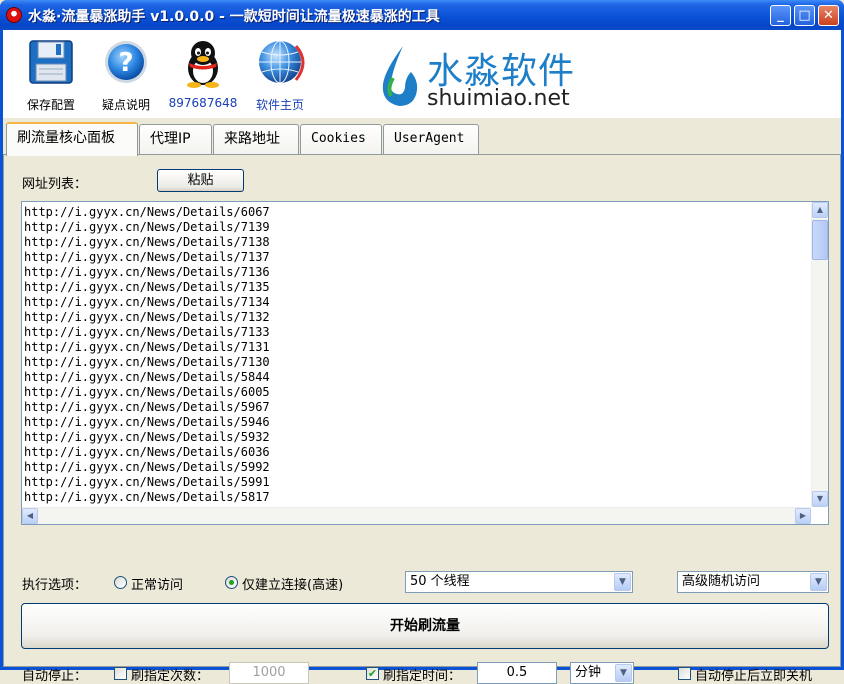 This screenshot has height=684, width=844. Describe the element at coordinates (525, 76) in the screenshot. I see `brand-logo: 水淼软件 shuimiao.net` at that location.